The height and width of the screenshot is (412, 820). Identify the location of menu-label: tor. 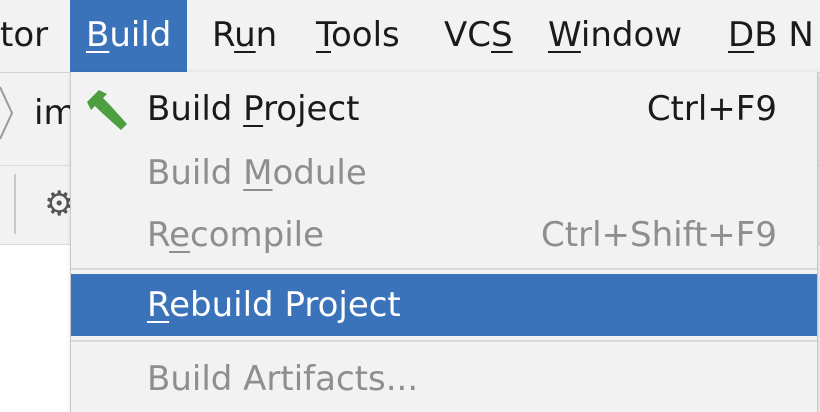
(24, 35).